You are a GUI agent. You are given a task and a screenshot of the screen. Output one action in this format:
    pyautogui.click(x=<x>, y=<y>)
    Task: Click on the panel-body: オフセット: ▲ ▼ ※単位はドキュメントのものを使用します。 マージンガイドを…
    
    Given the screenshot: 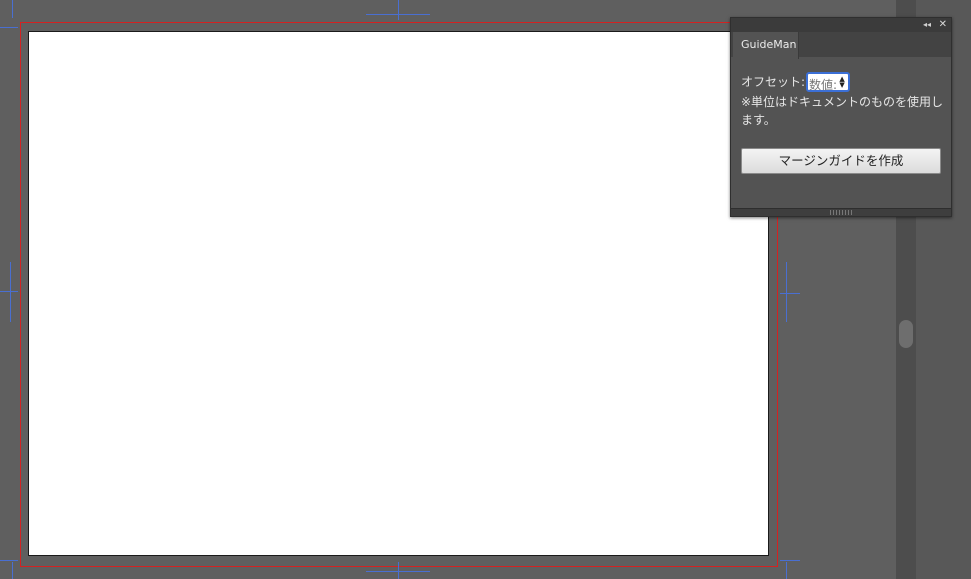 What is the action you would take?
    pyautogui.click(x=841, y=132)
    